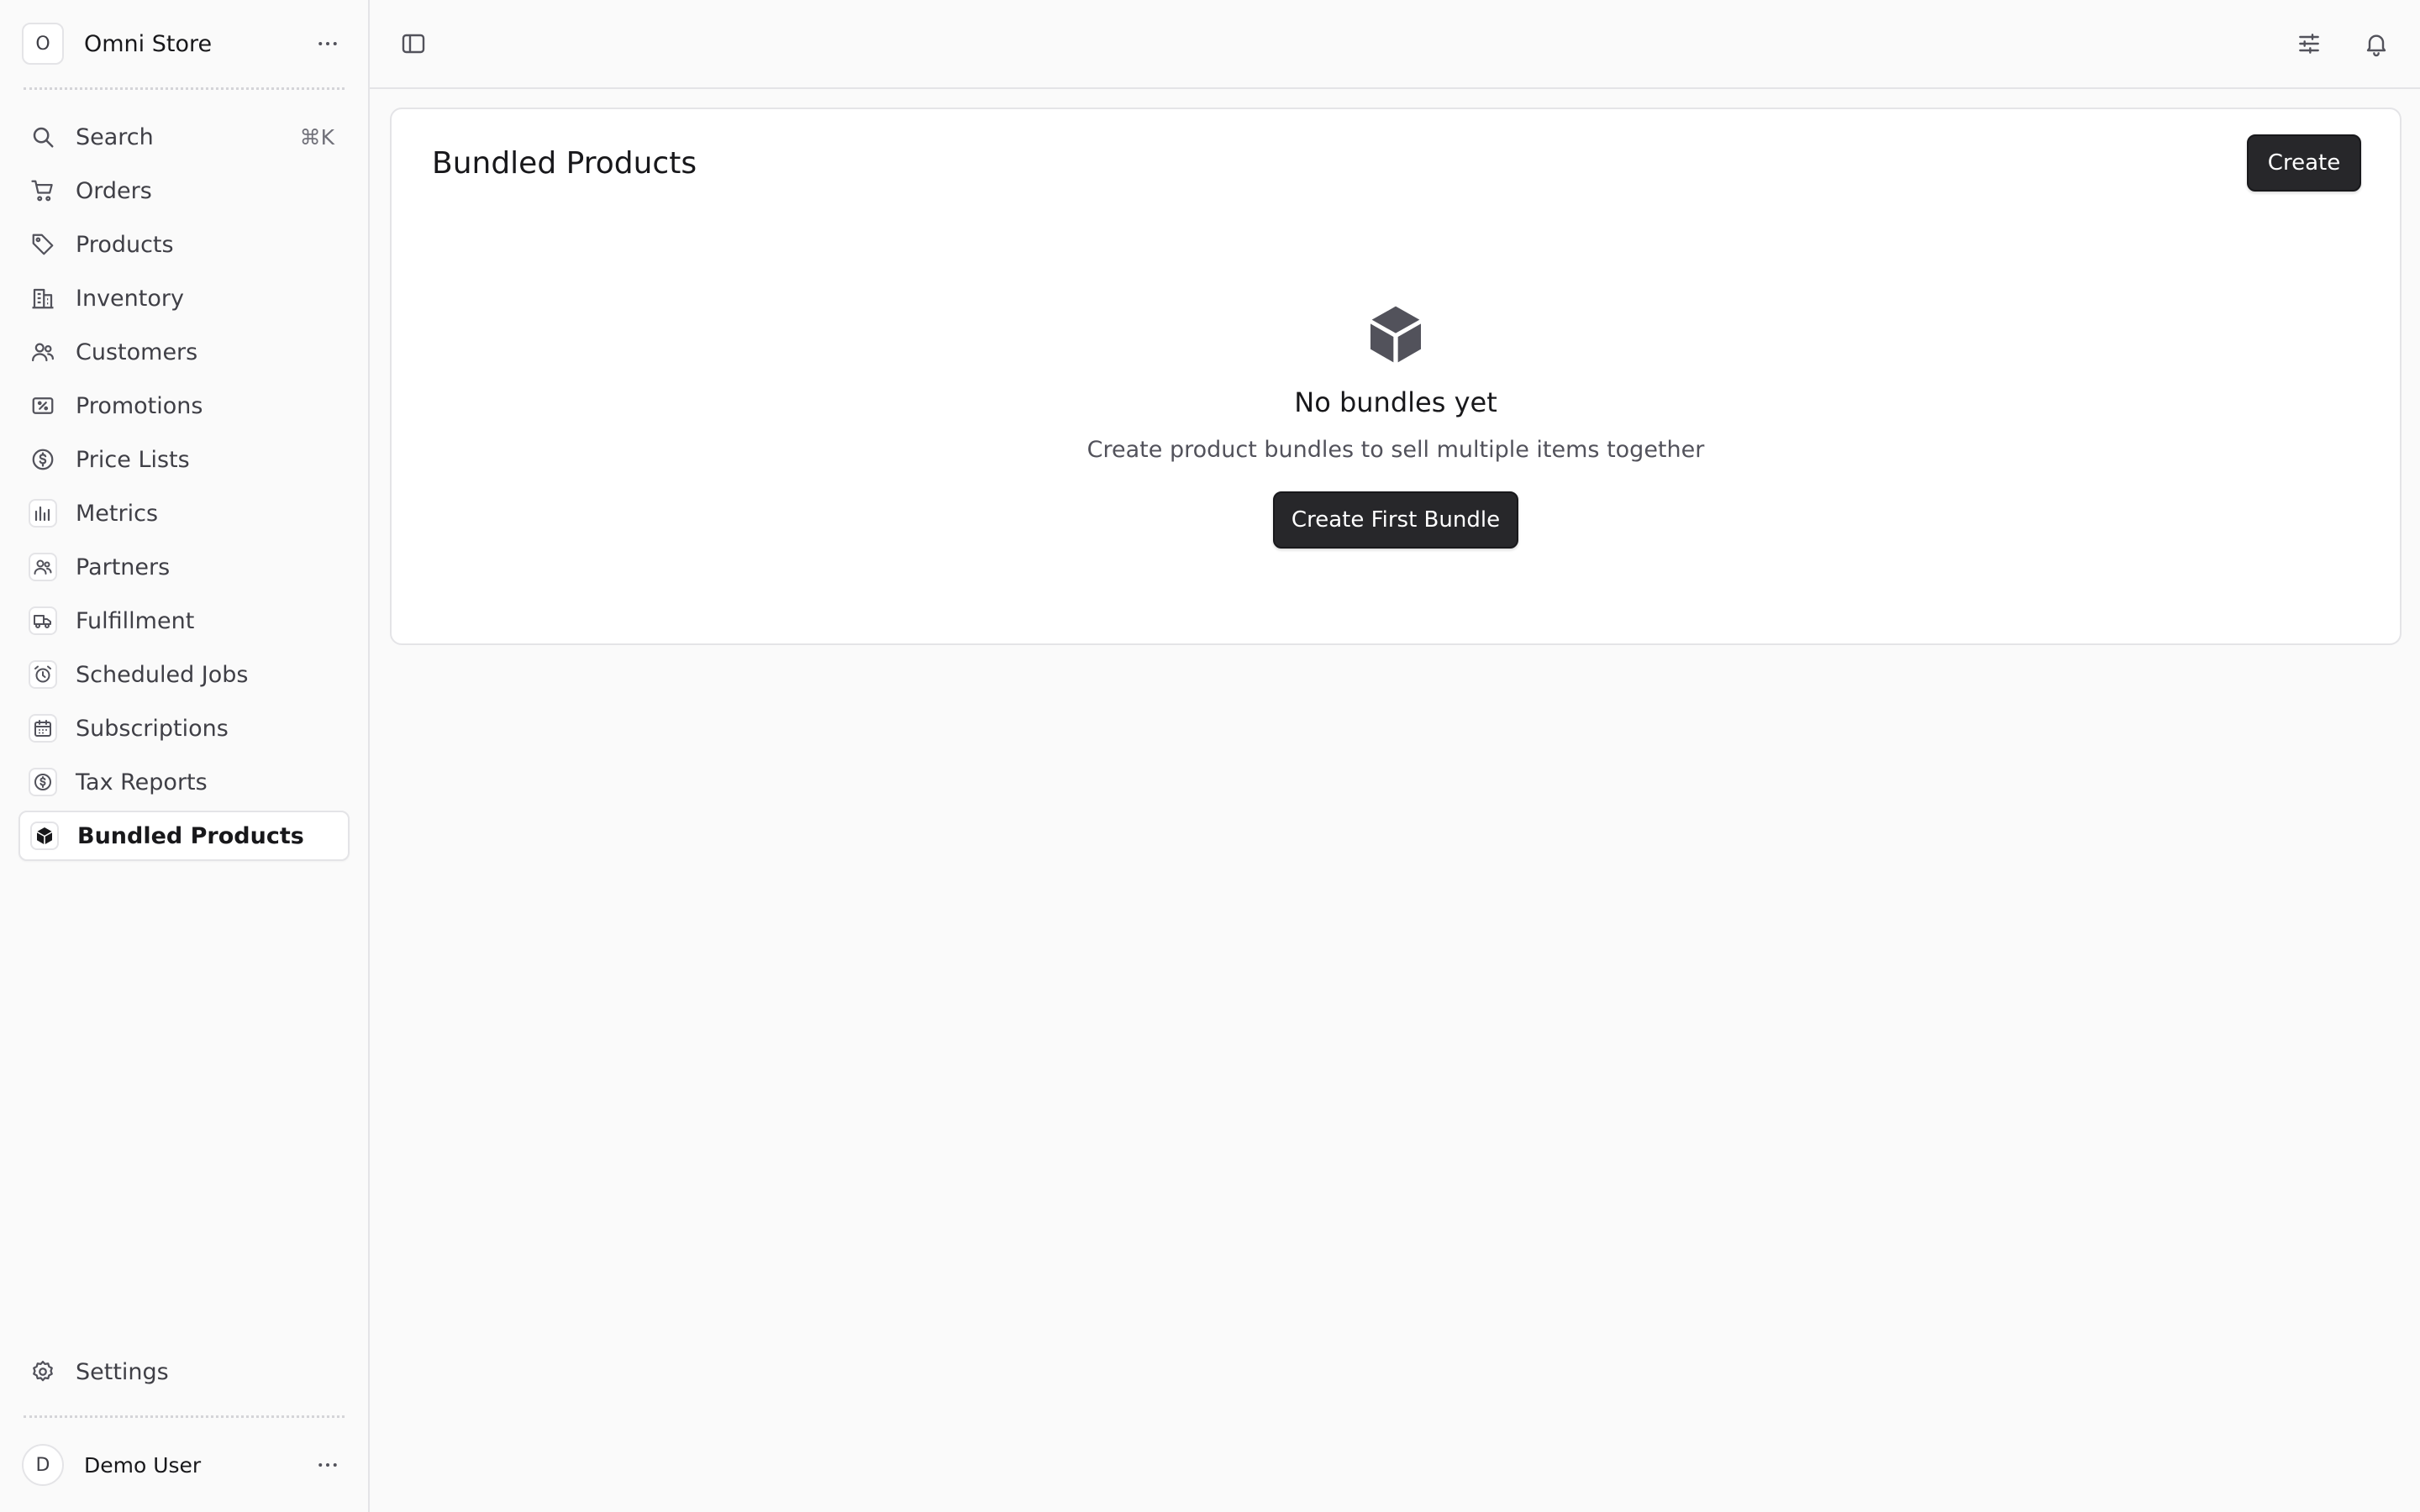 This screenshot has height=1512, width=2420. What do you see at coordinates (184, 1372) in the screenshot?
I see `sidebar-item-settings: Settings` at bounding box center [184, 1372].